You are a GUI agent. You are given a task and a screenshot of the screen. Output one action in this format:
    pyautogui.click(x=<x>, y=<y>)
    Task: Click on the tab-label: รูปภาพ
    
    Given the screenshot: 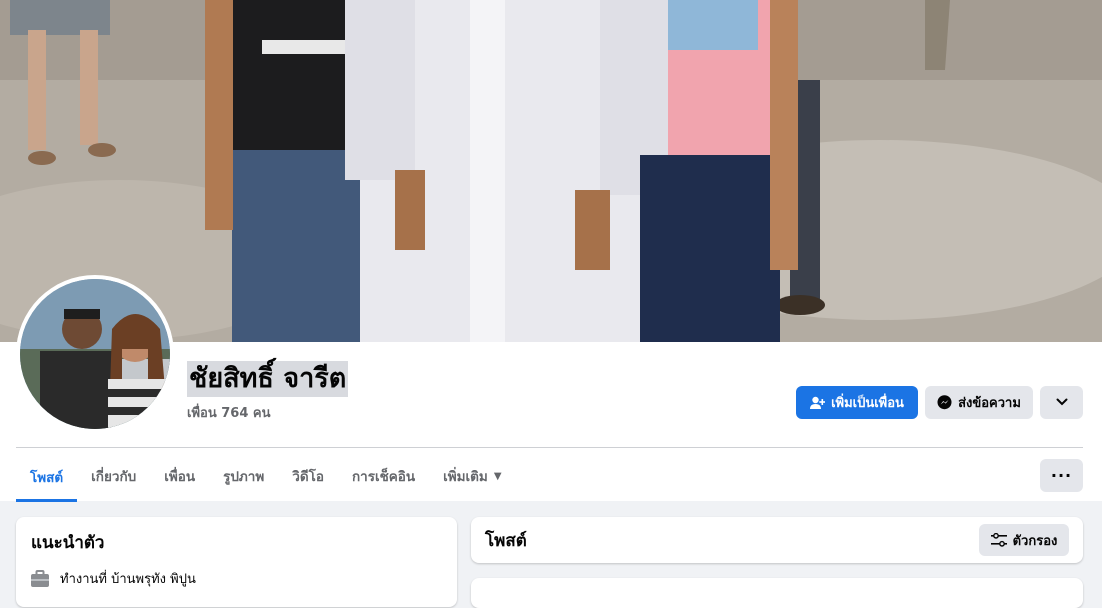 What is the action you would take?
    pyautogui.click(x=244, y=477)
    